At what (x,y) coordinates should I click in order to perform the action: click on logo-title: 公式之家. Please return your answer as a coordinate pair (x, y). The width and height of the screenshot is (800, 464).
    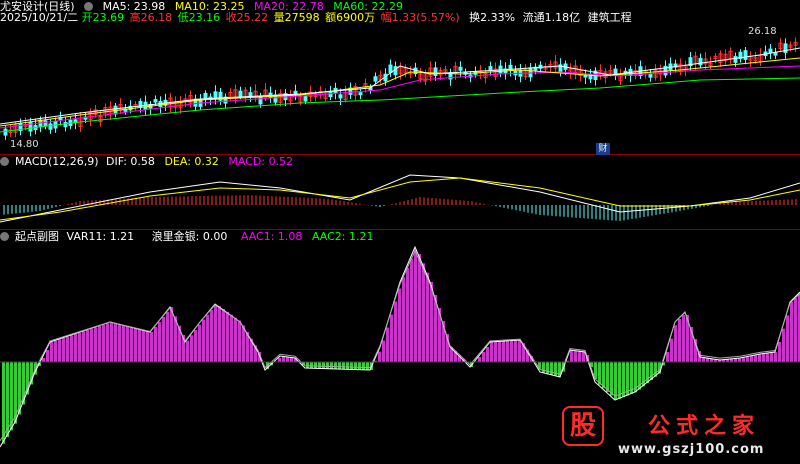
    Looking at the image, I should click on (704, 426).